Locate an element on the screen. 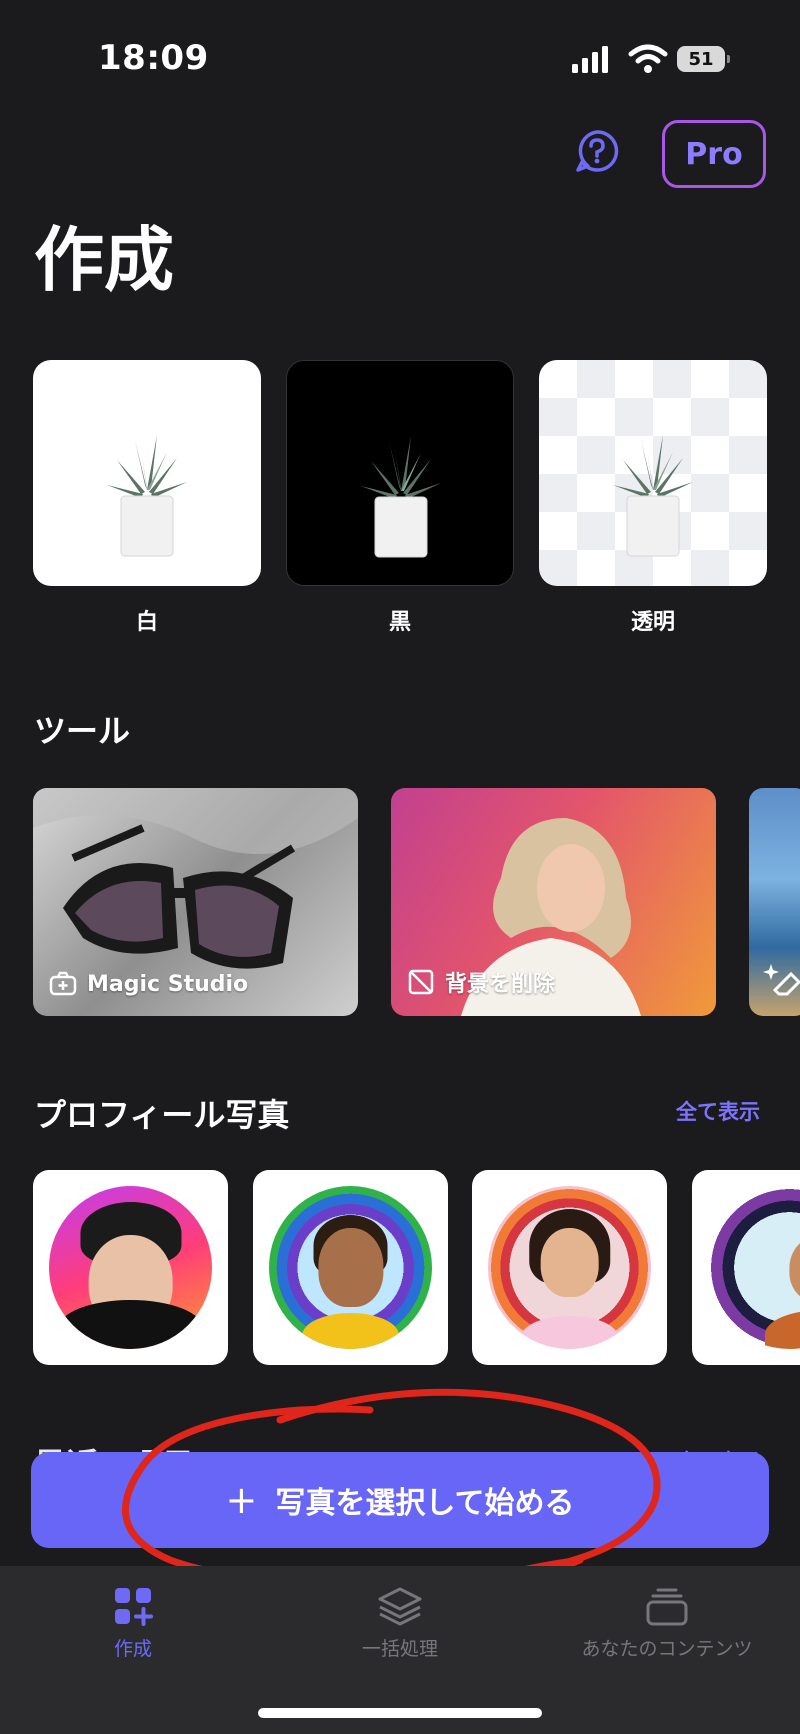 The width and height of the screenshot is (800, 1734). status-time: 18:09 is located at coordinates (153, 58).